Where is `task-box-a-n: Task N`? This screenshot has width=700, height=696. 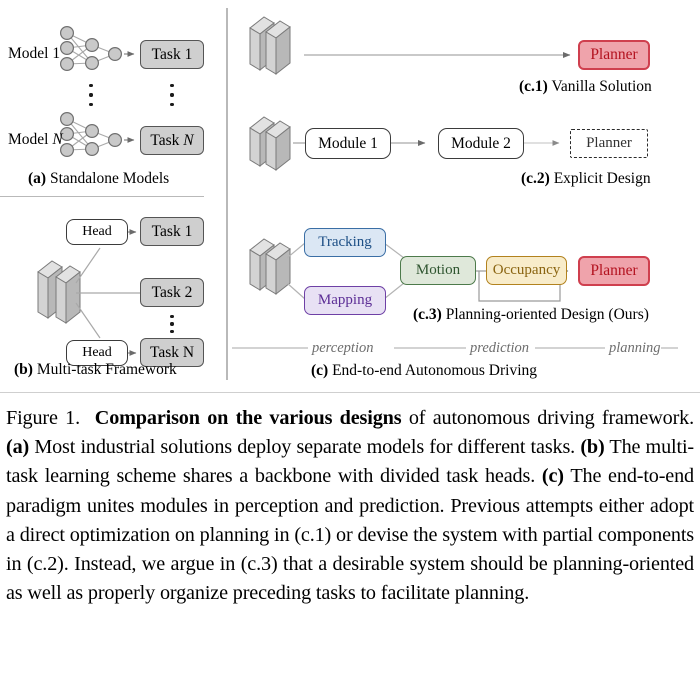
task-box-a-n: Task N is located at coordinates (172, 140).